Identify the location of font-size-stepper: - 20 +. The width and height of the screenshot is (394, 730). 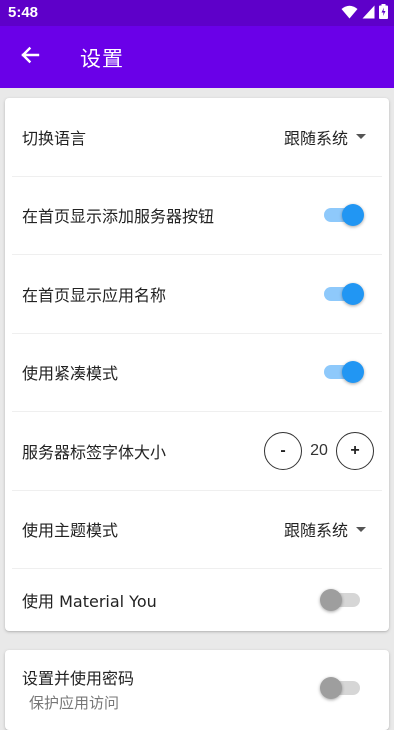
(319, 450).